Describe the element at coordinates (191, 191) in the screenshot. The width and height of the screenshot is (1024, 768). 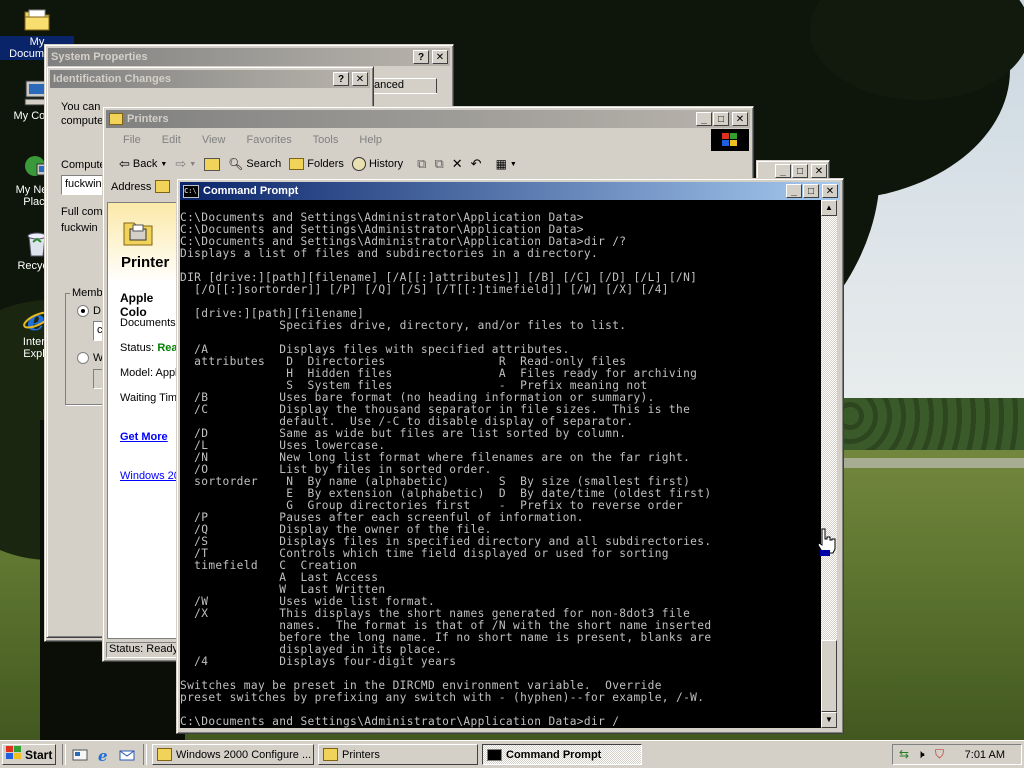
I see `cmd-icon: C:\` at that location.